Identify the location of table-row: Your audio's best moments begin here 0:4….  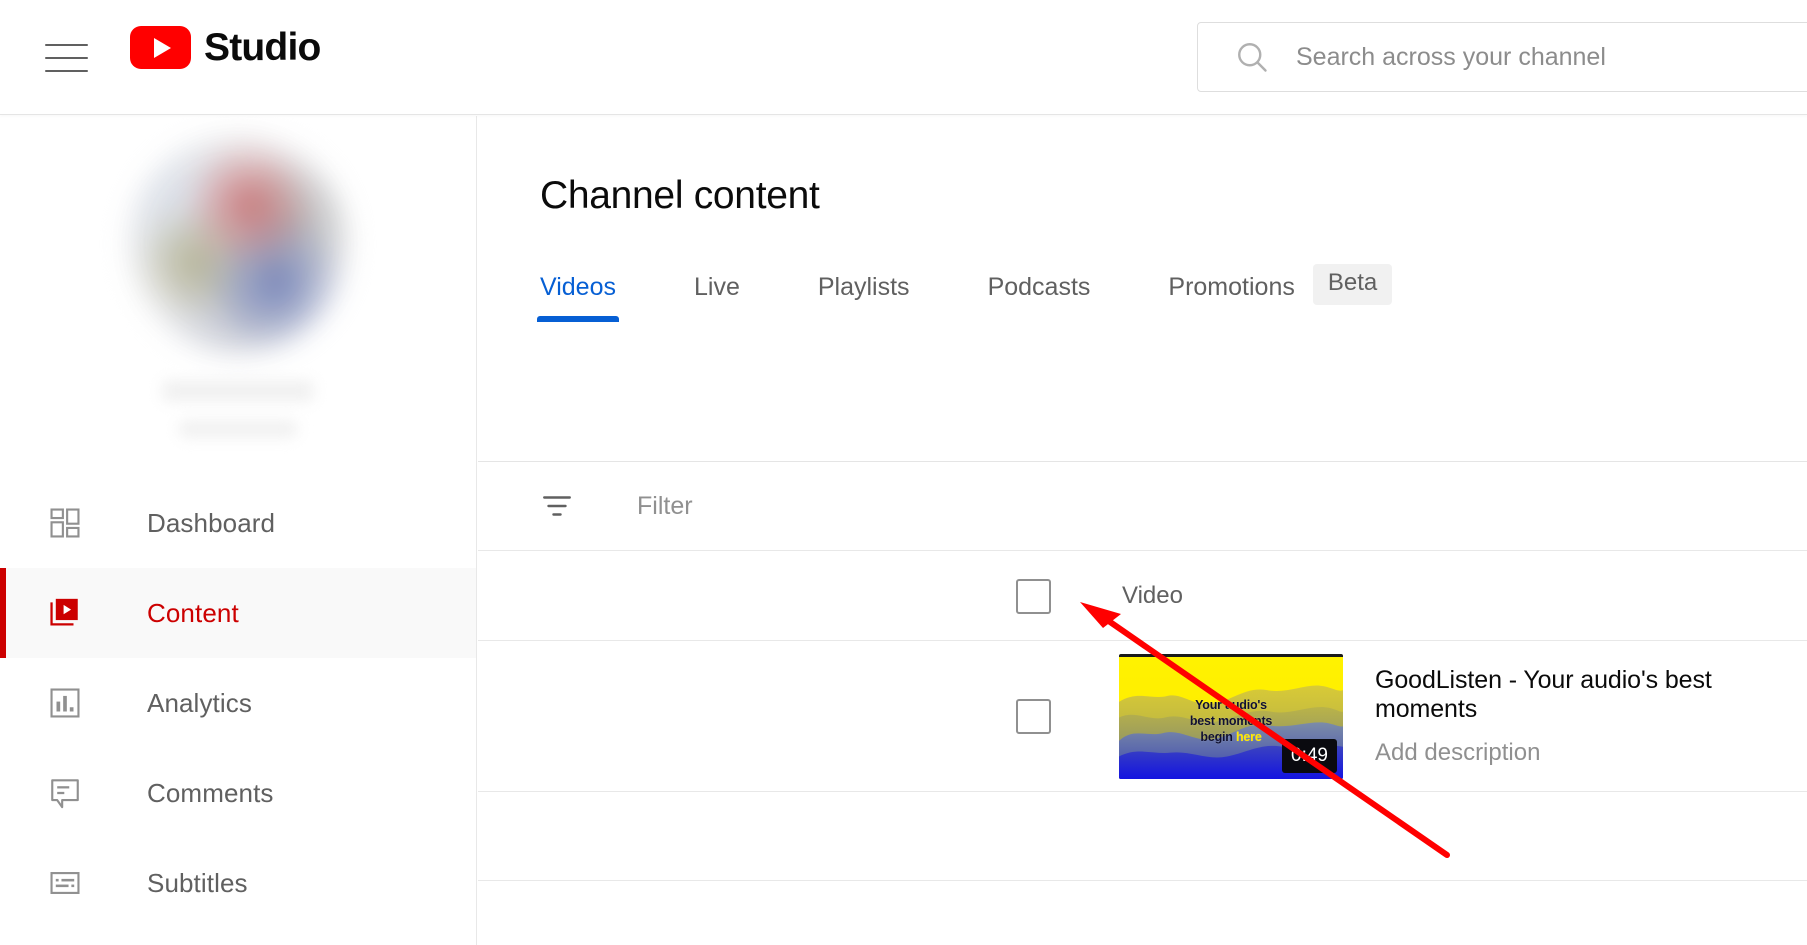
(1142, 717).